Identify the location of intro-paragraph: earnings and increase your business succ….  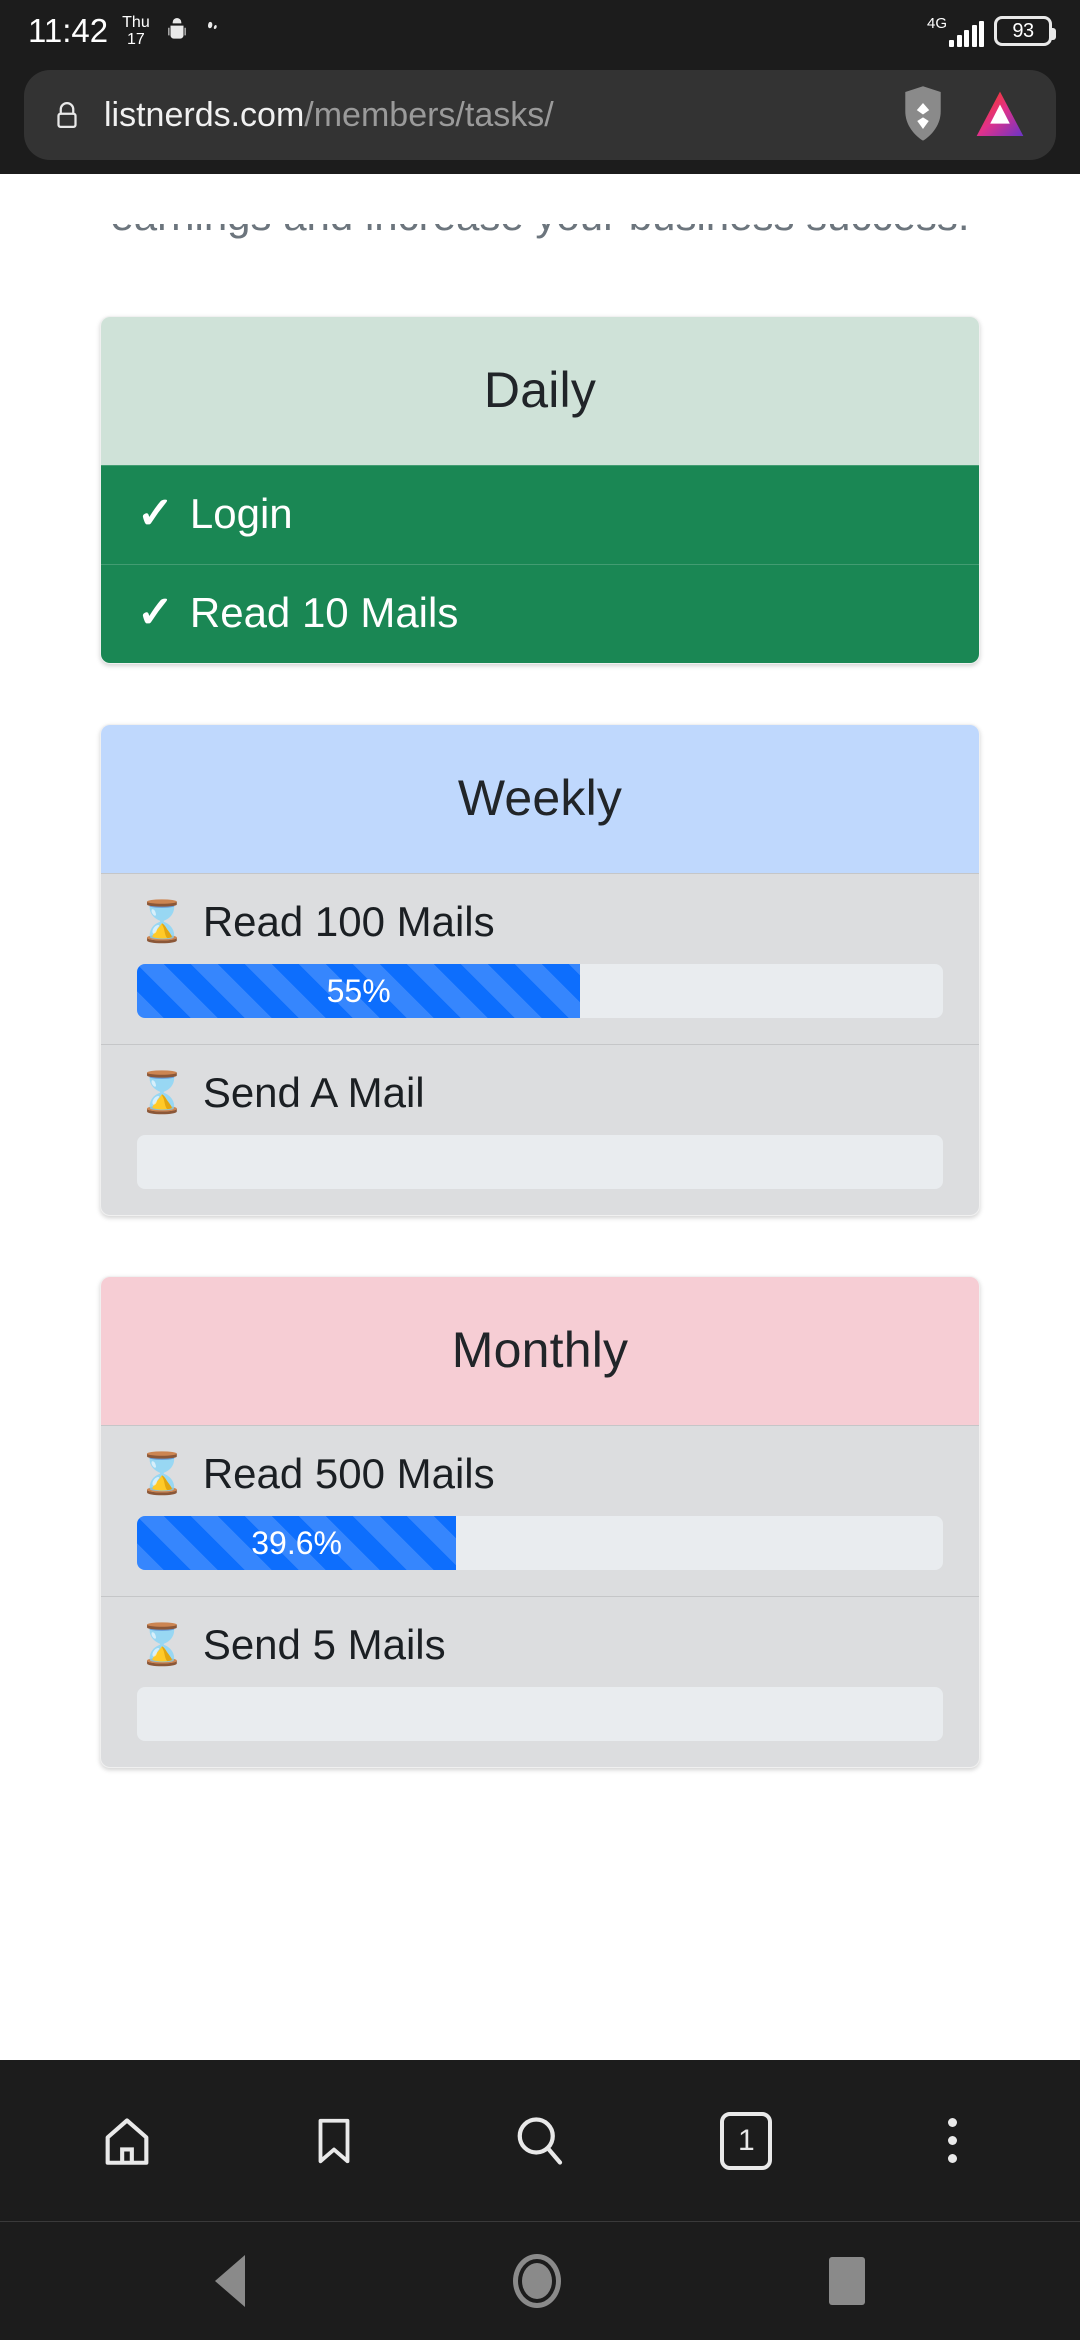
(540, 237).